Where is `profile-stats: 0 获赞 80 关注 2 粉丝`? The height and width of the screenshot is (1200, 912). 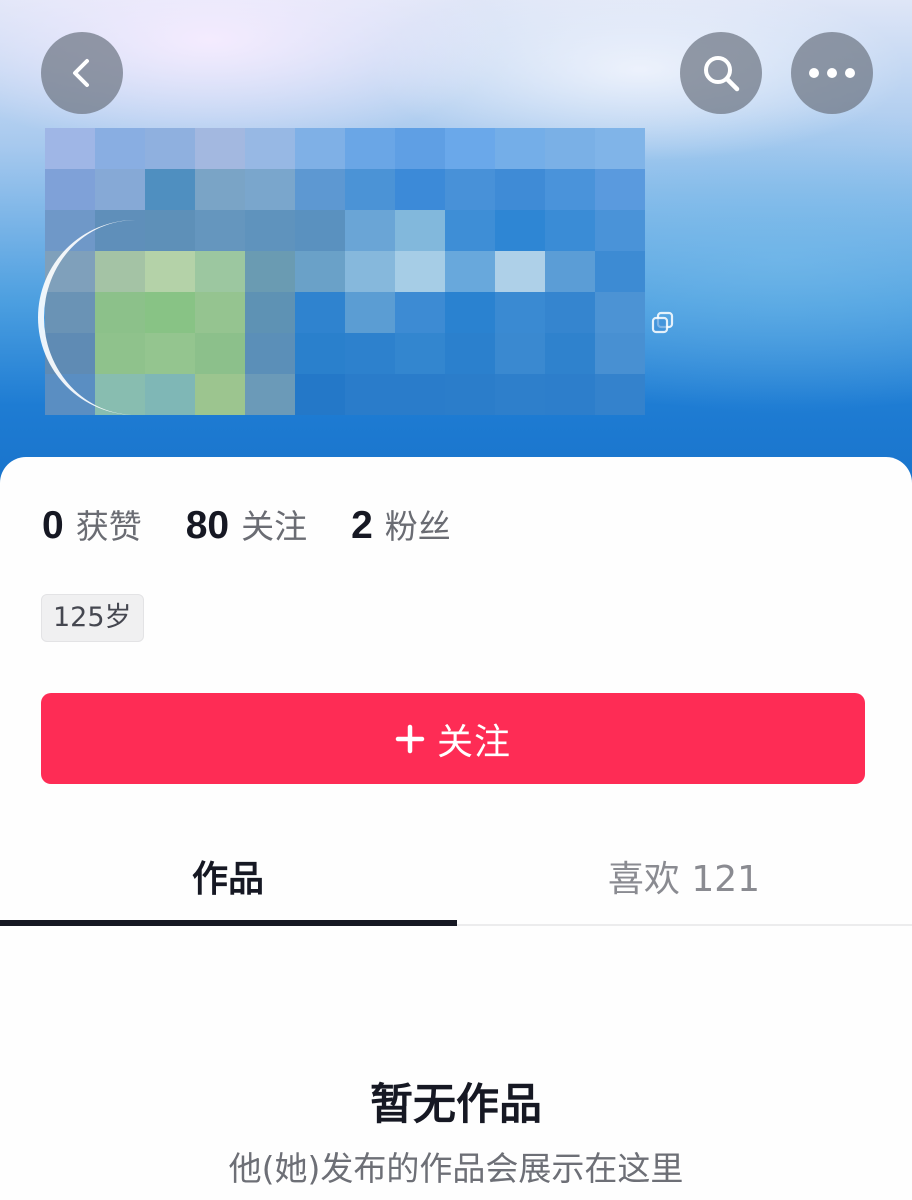
profile-stats: 0 获赞 80 关注 2 粉丝 is located at coordinates (268, 525).